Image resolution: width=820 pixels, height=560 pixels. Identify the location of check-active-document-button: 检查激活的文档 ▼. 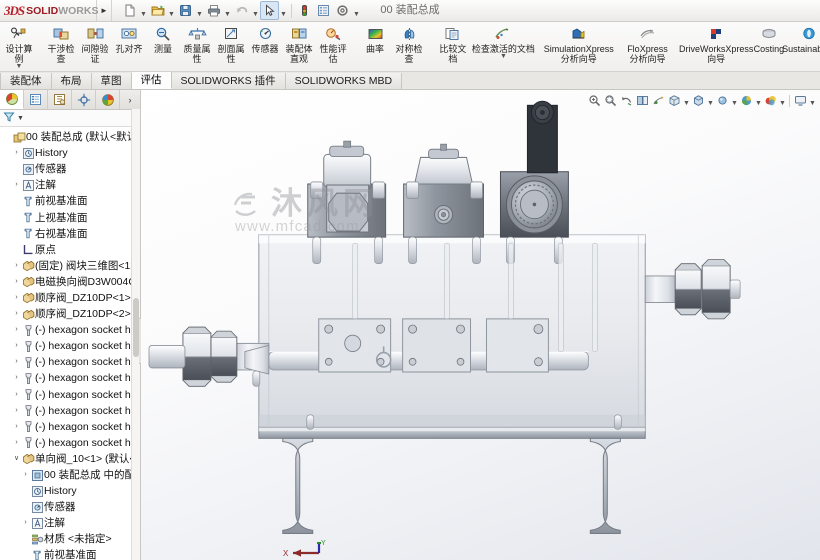
(503, 46).